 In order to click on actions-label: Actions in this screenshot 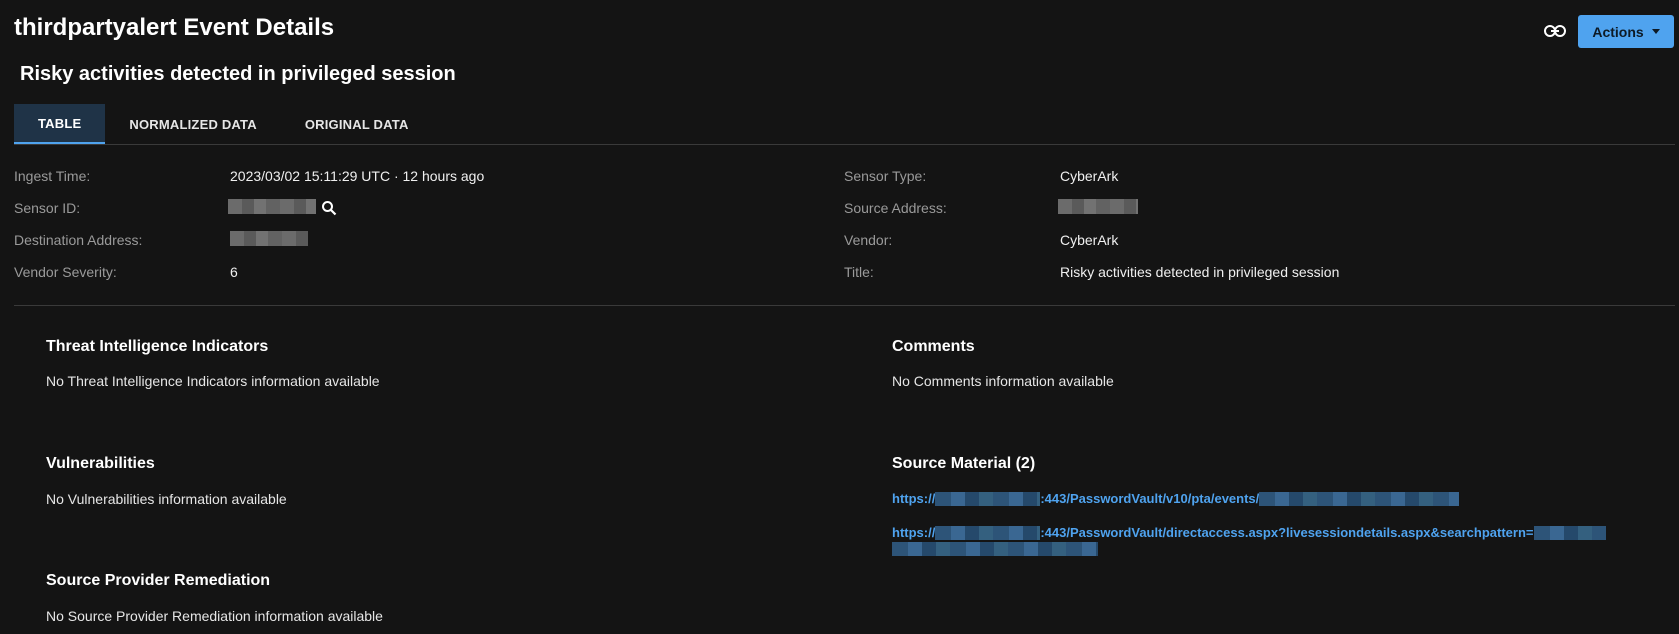, I will do `click(1618, 31)`.